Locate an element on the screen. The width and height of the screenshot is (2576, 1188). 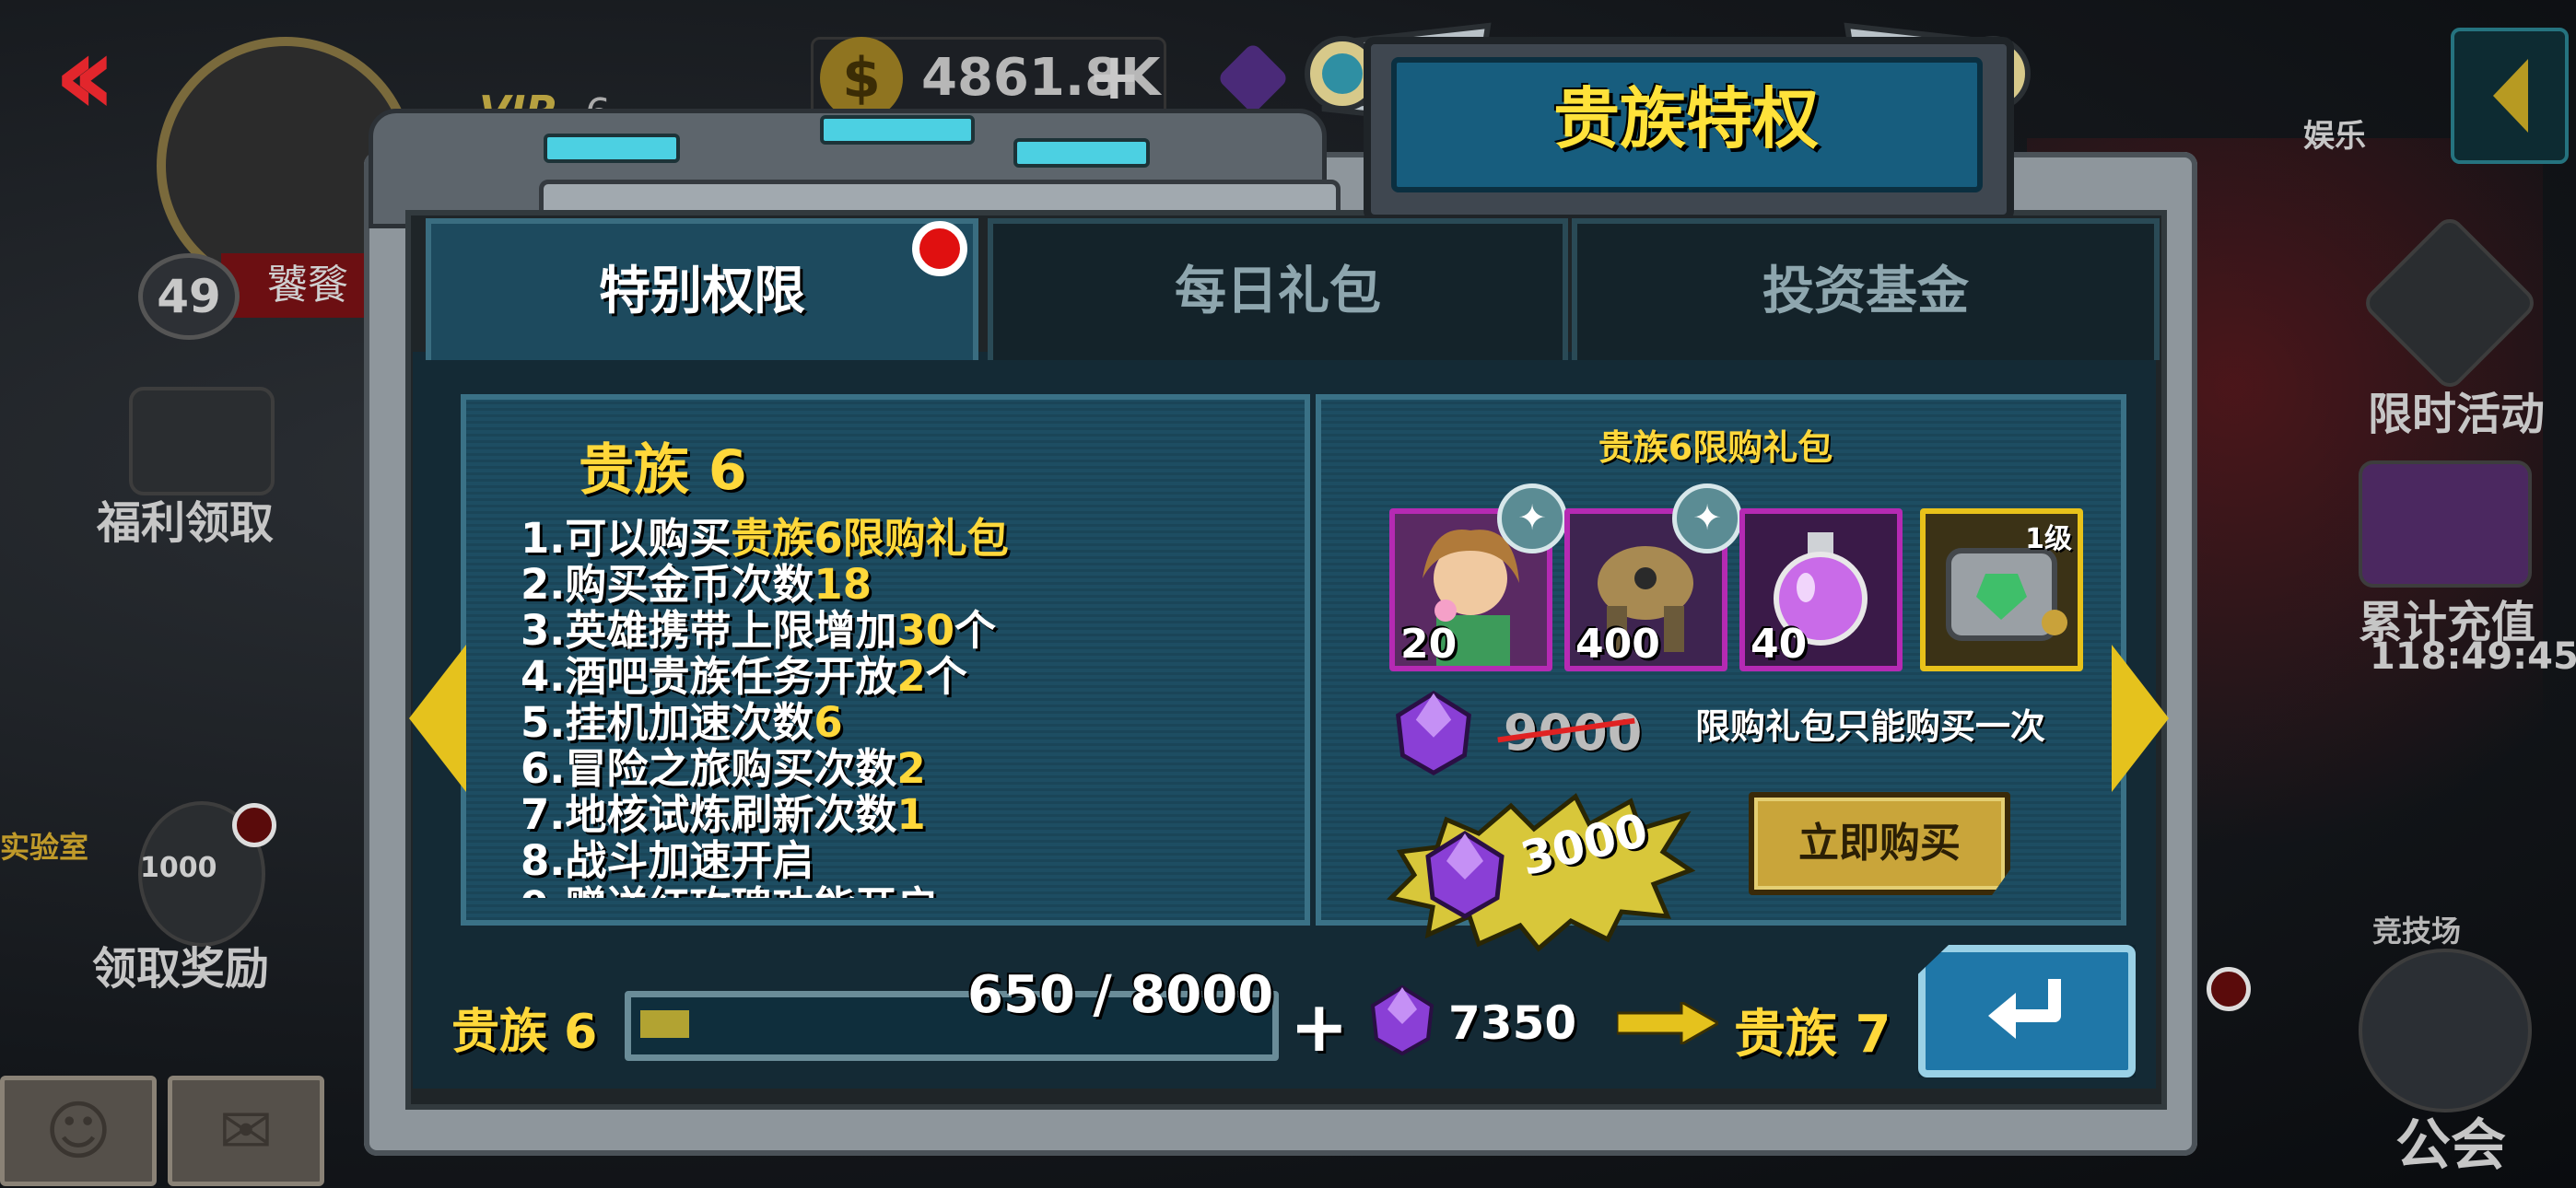
reward-badge: 1000 is located at coordinates (179, 868).